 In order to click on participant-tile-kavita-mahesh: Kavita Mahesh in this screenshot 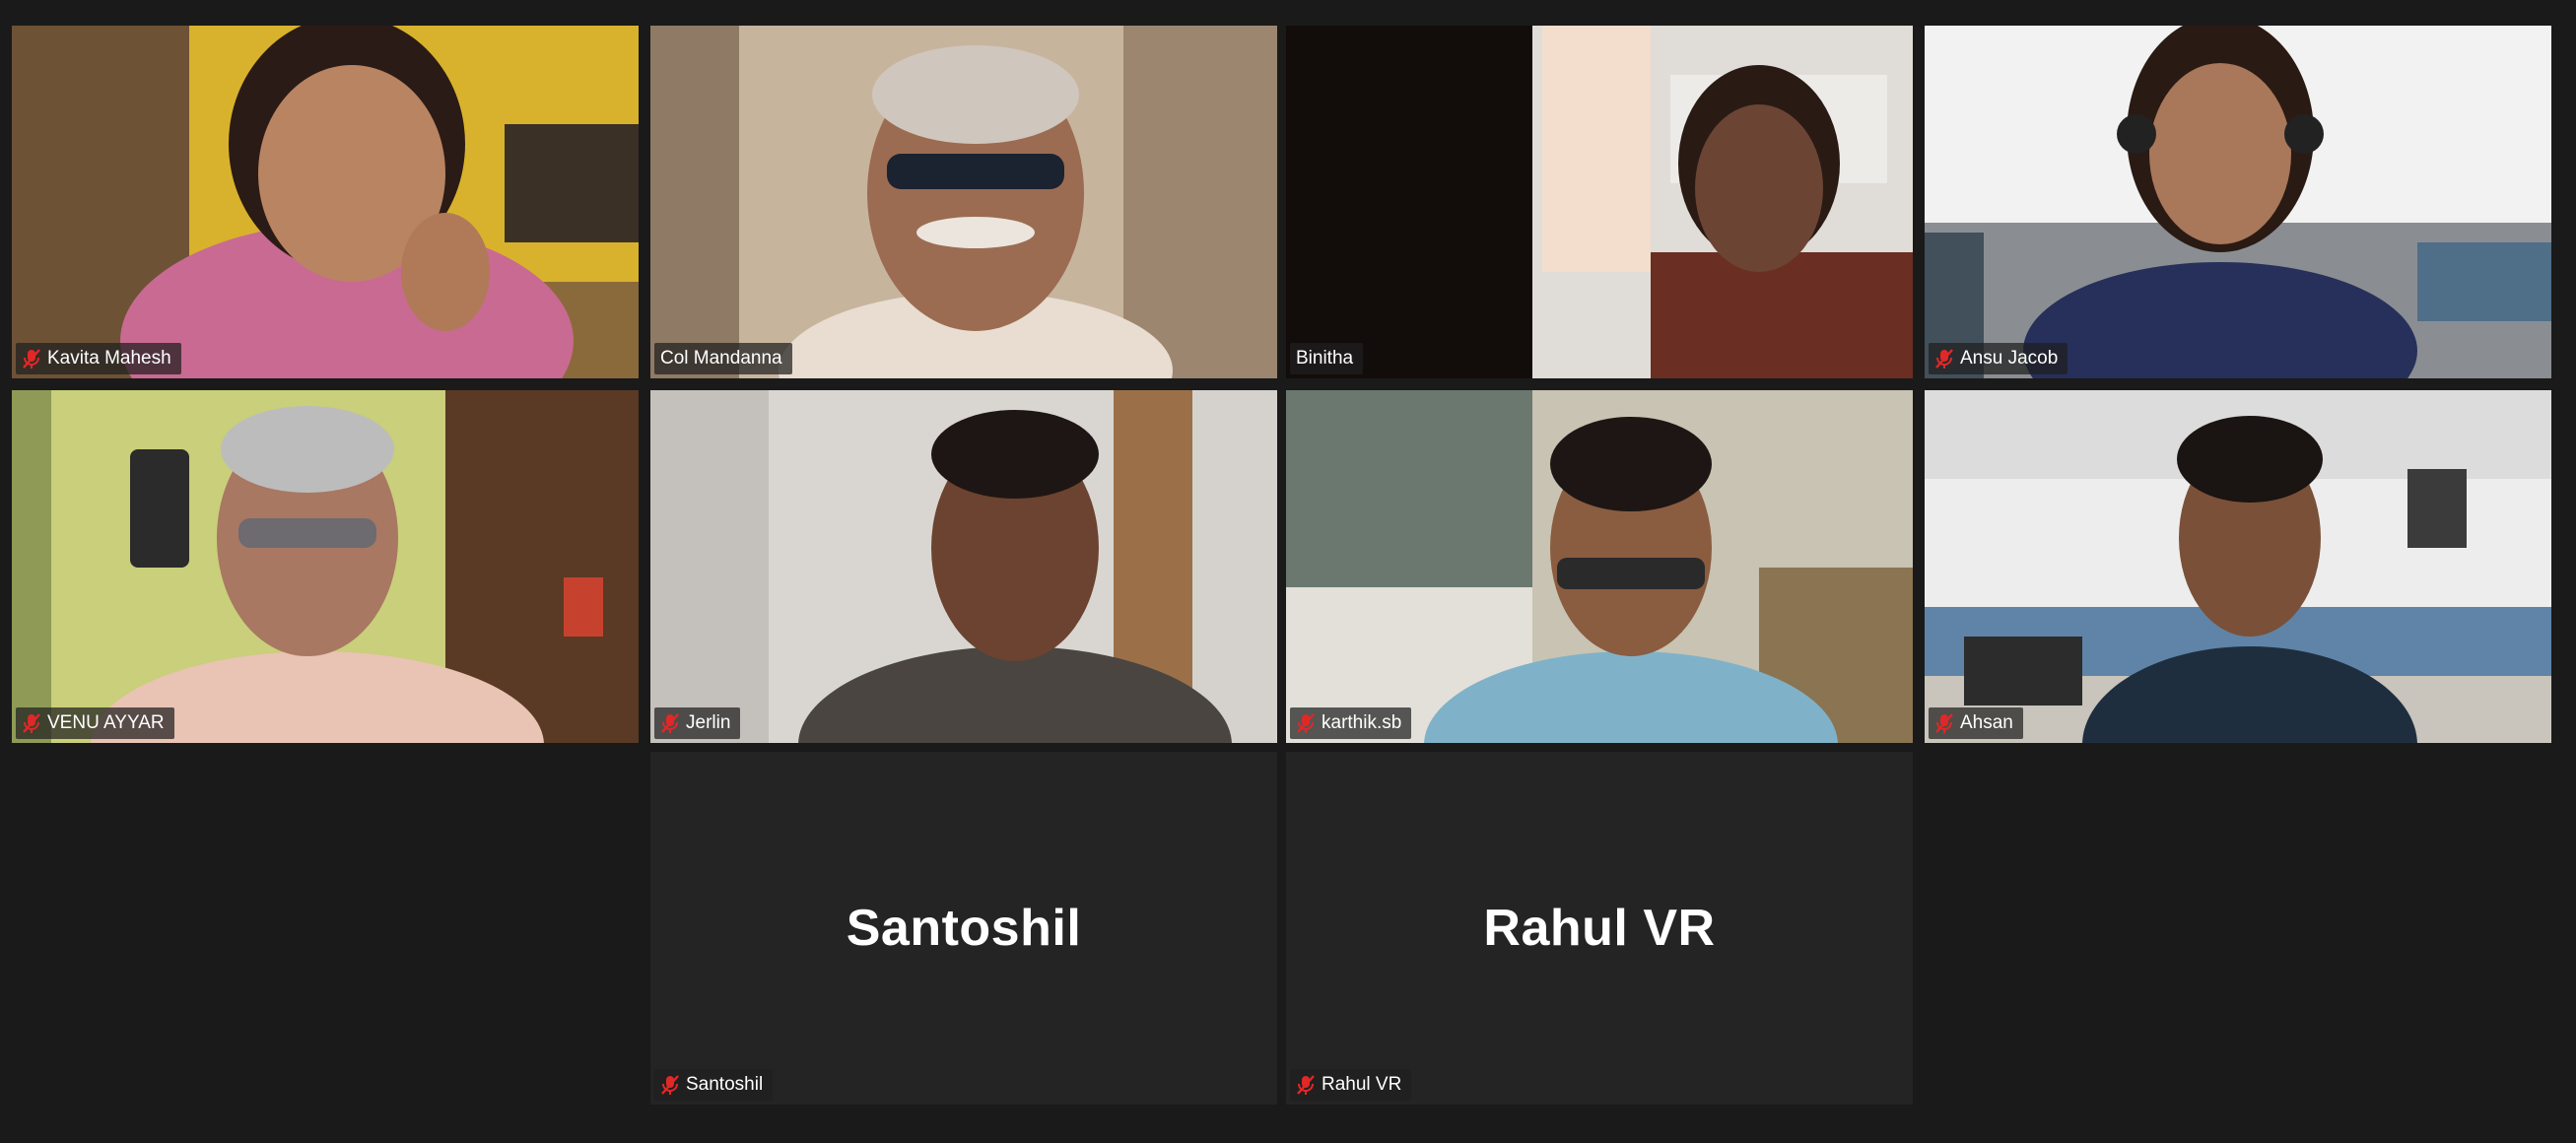, I will do `click(325, 202)`.